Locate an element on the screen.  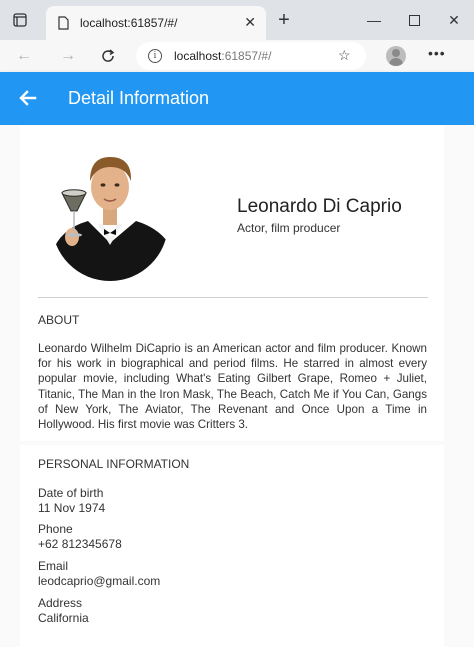
section-separator is located at coordinates (232, 443).